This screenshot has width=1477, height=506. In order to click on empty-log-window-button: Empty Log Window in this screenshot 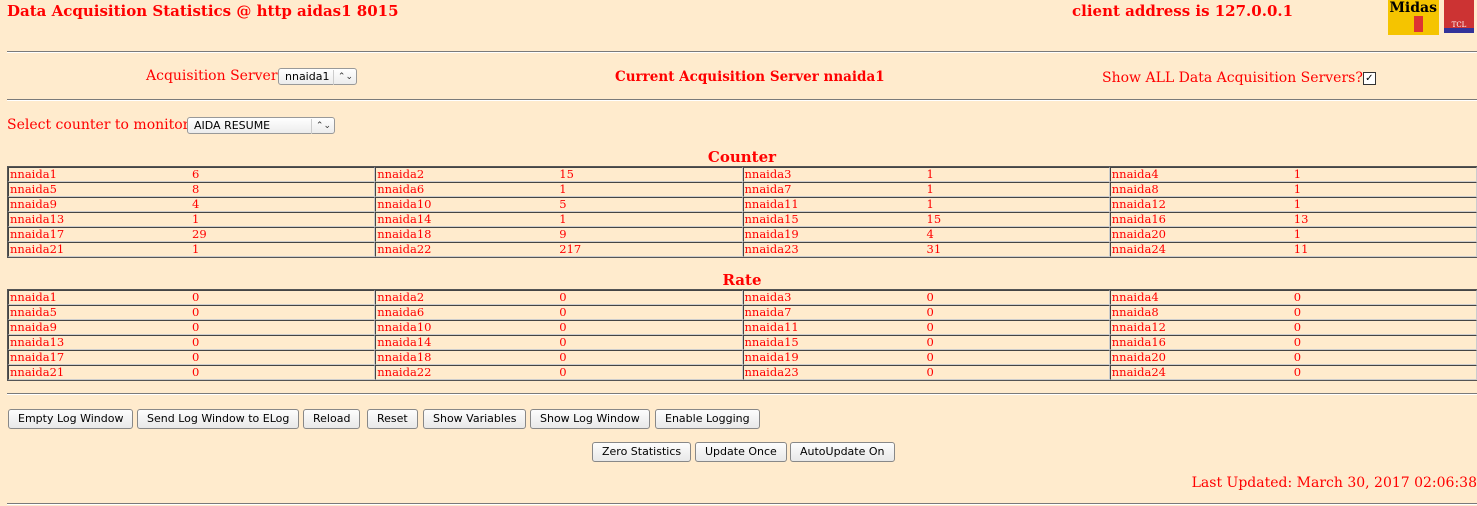, I will do `click(71, 419)`.